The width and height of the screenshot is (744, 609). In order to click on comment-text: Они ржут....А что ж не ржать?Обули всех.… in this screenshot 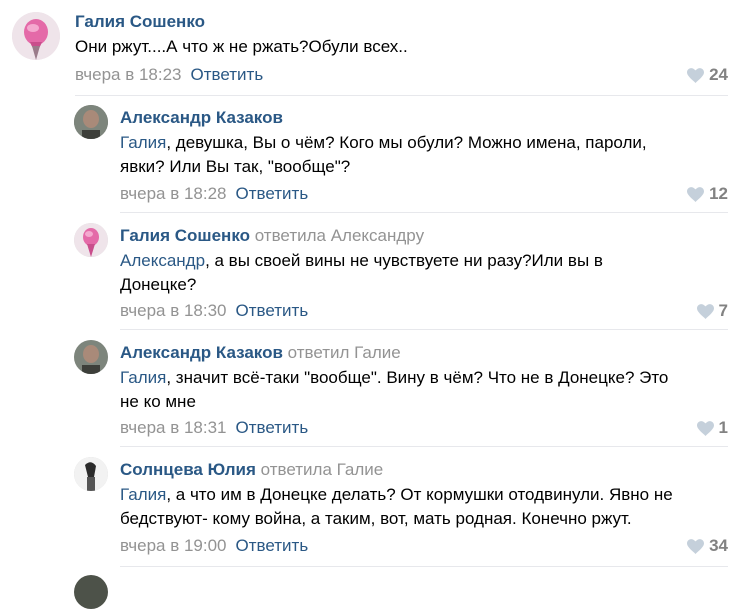, I will do `click(241, 47)`.